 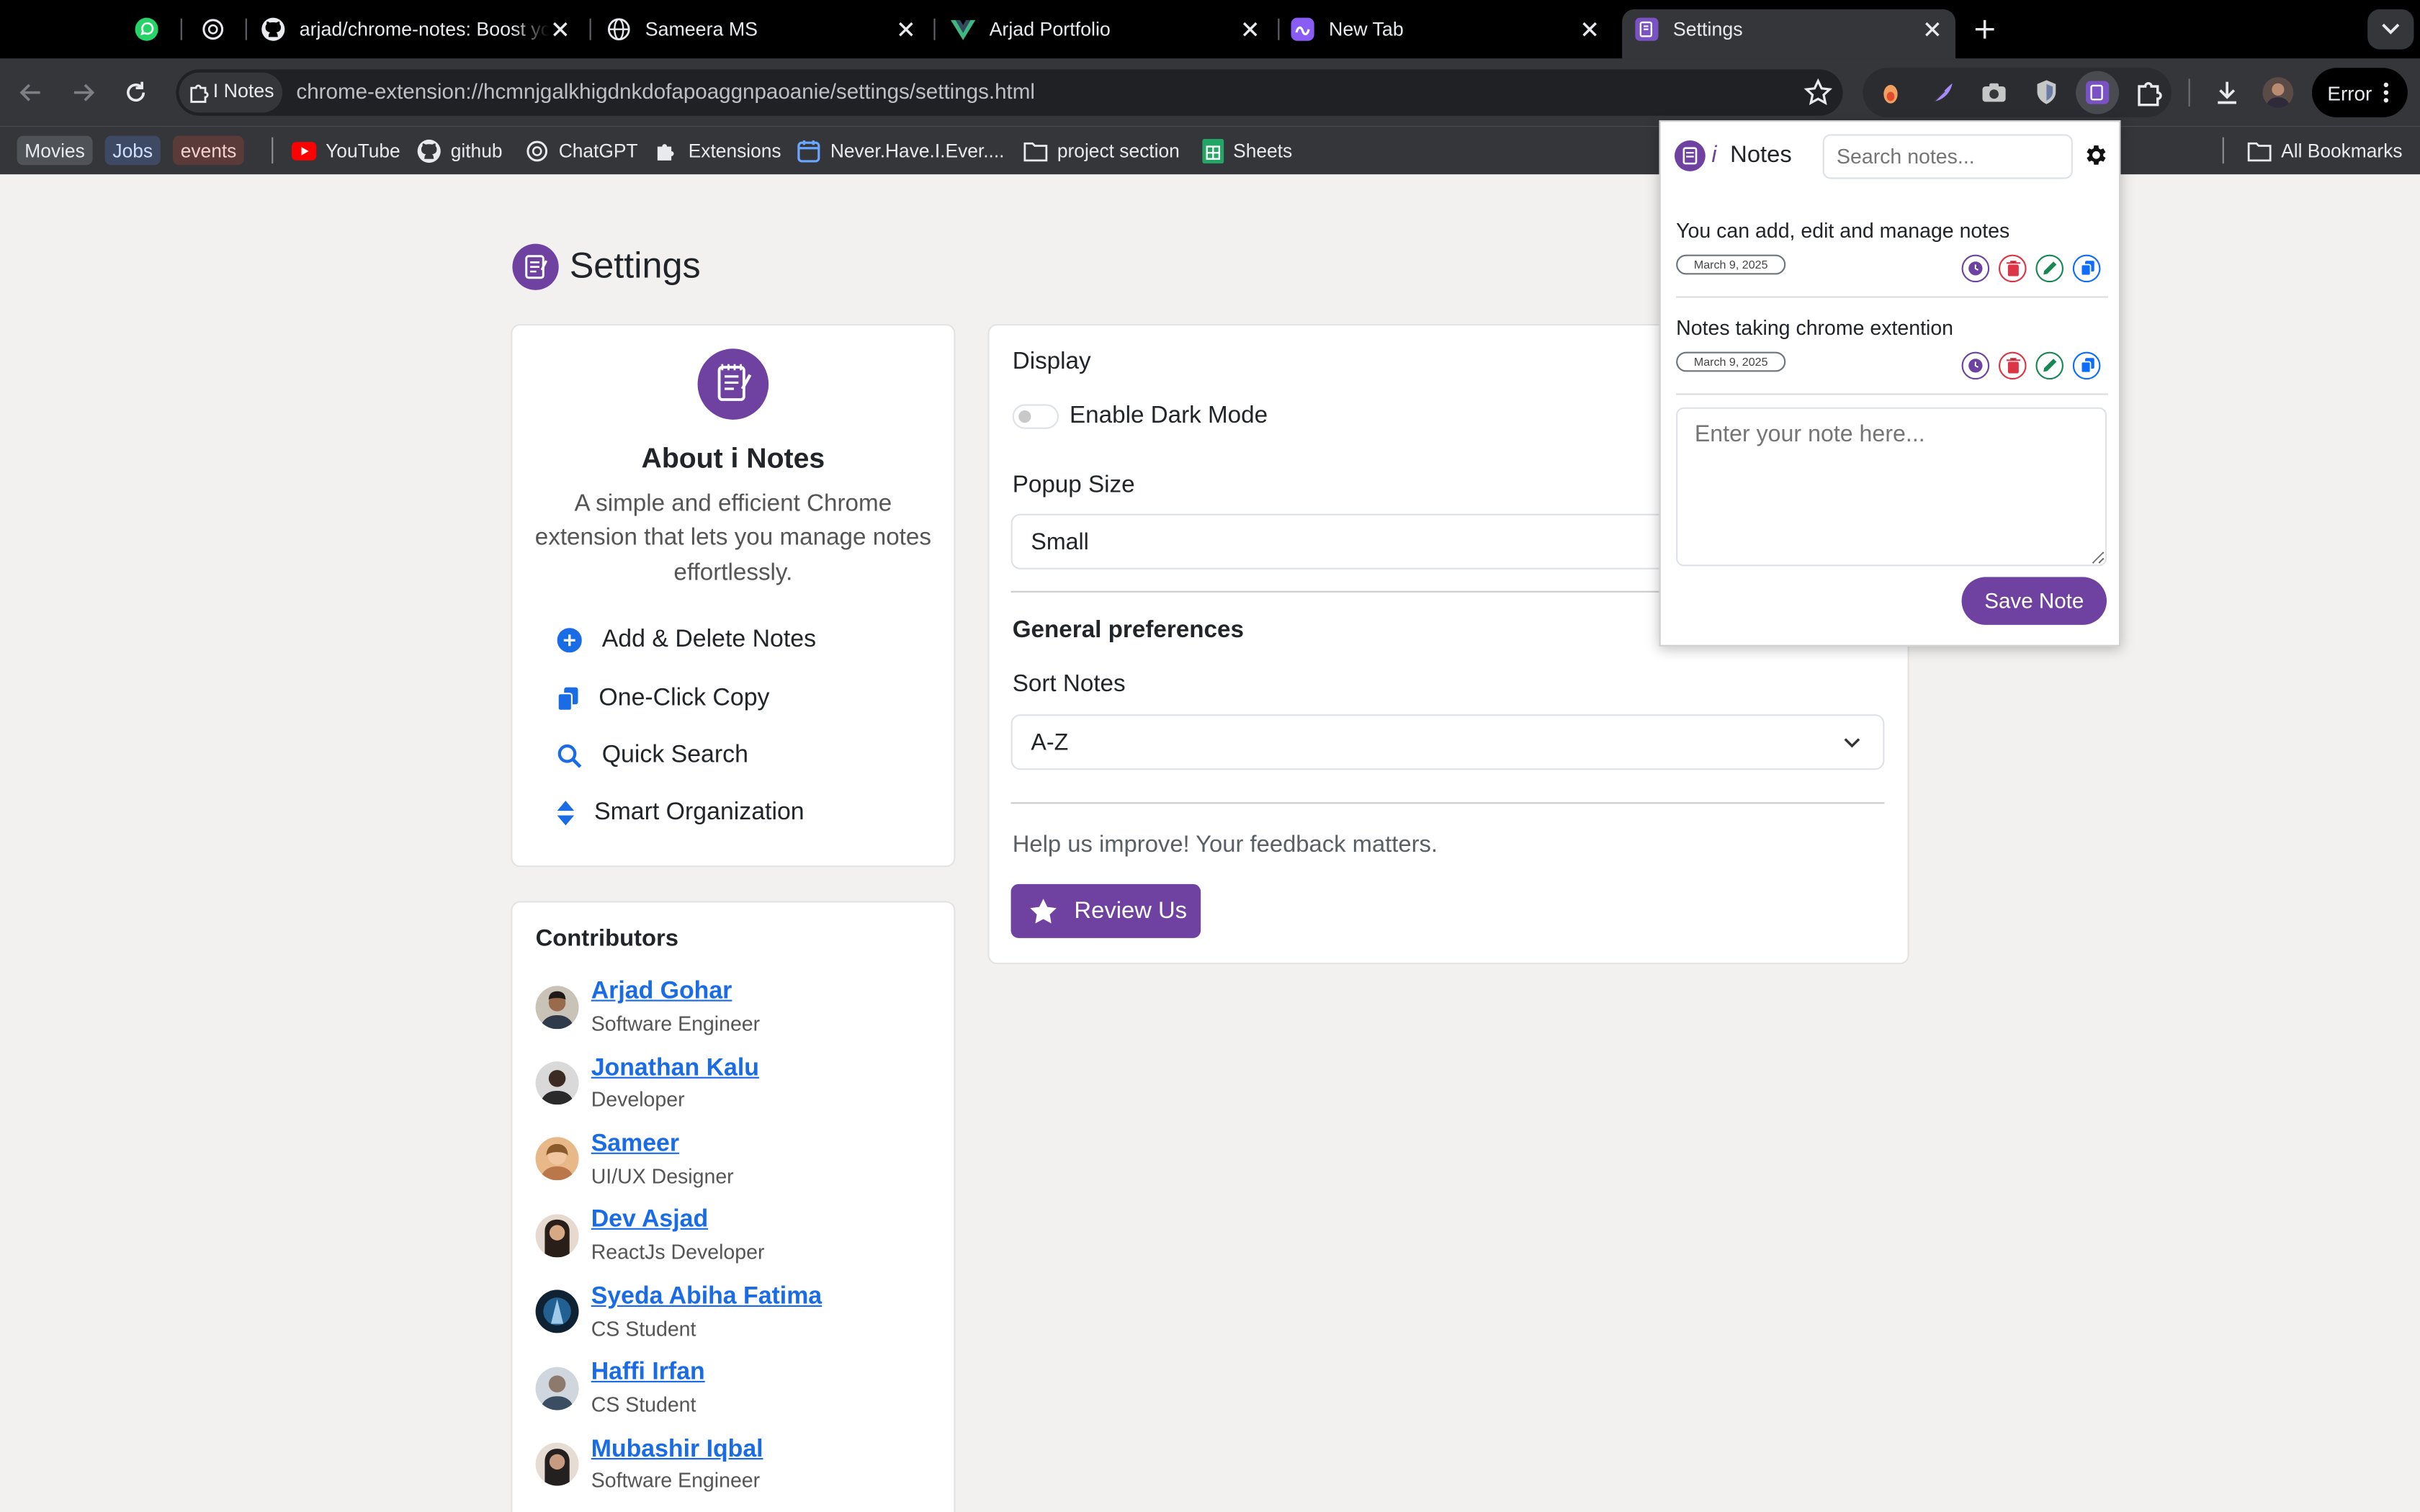 What do you see at coordinates (1892, 297) in the screenshot?
I see `note-divider` at bounding box center [1892, 297].